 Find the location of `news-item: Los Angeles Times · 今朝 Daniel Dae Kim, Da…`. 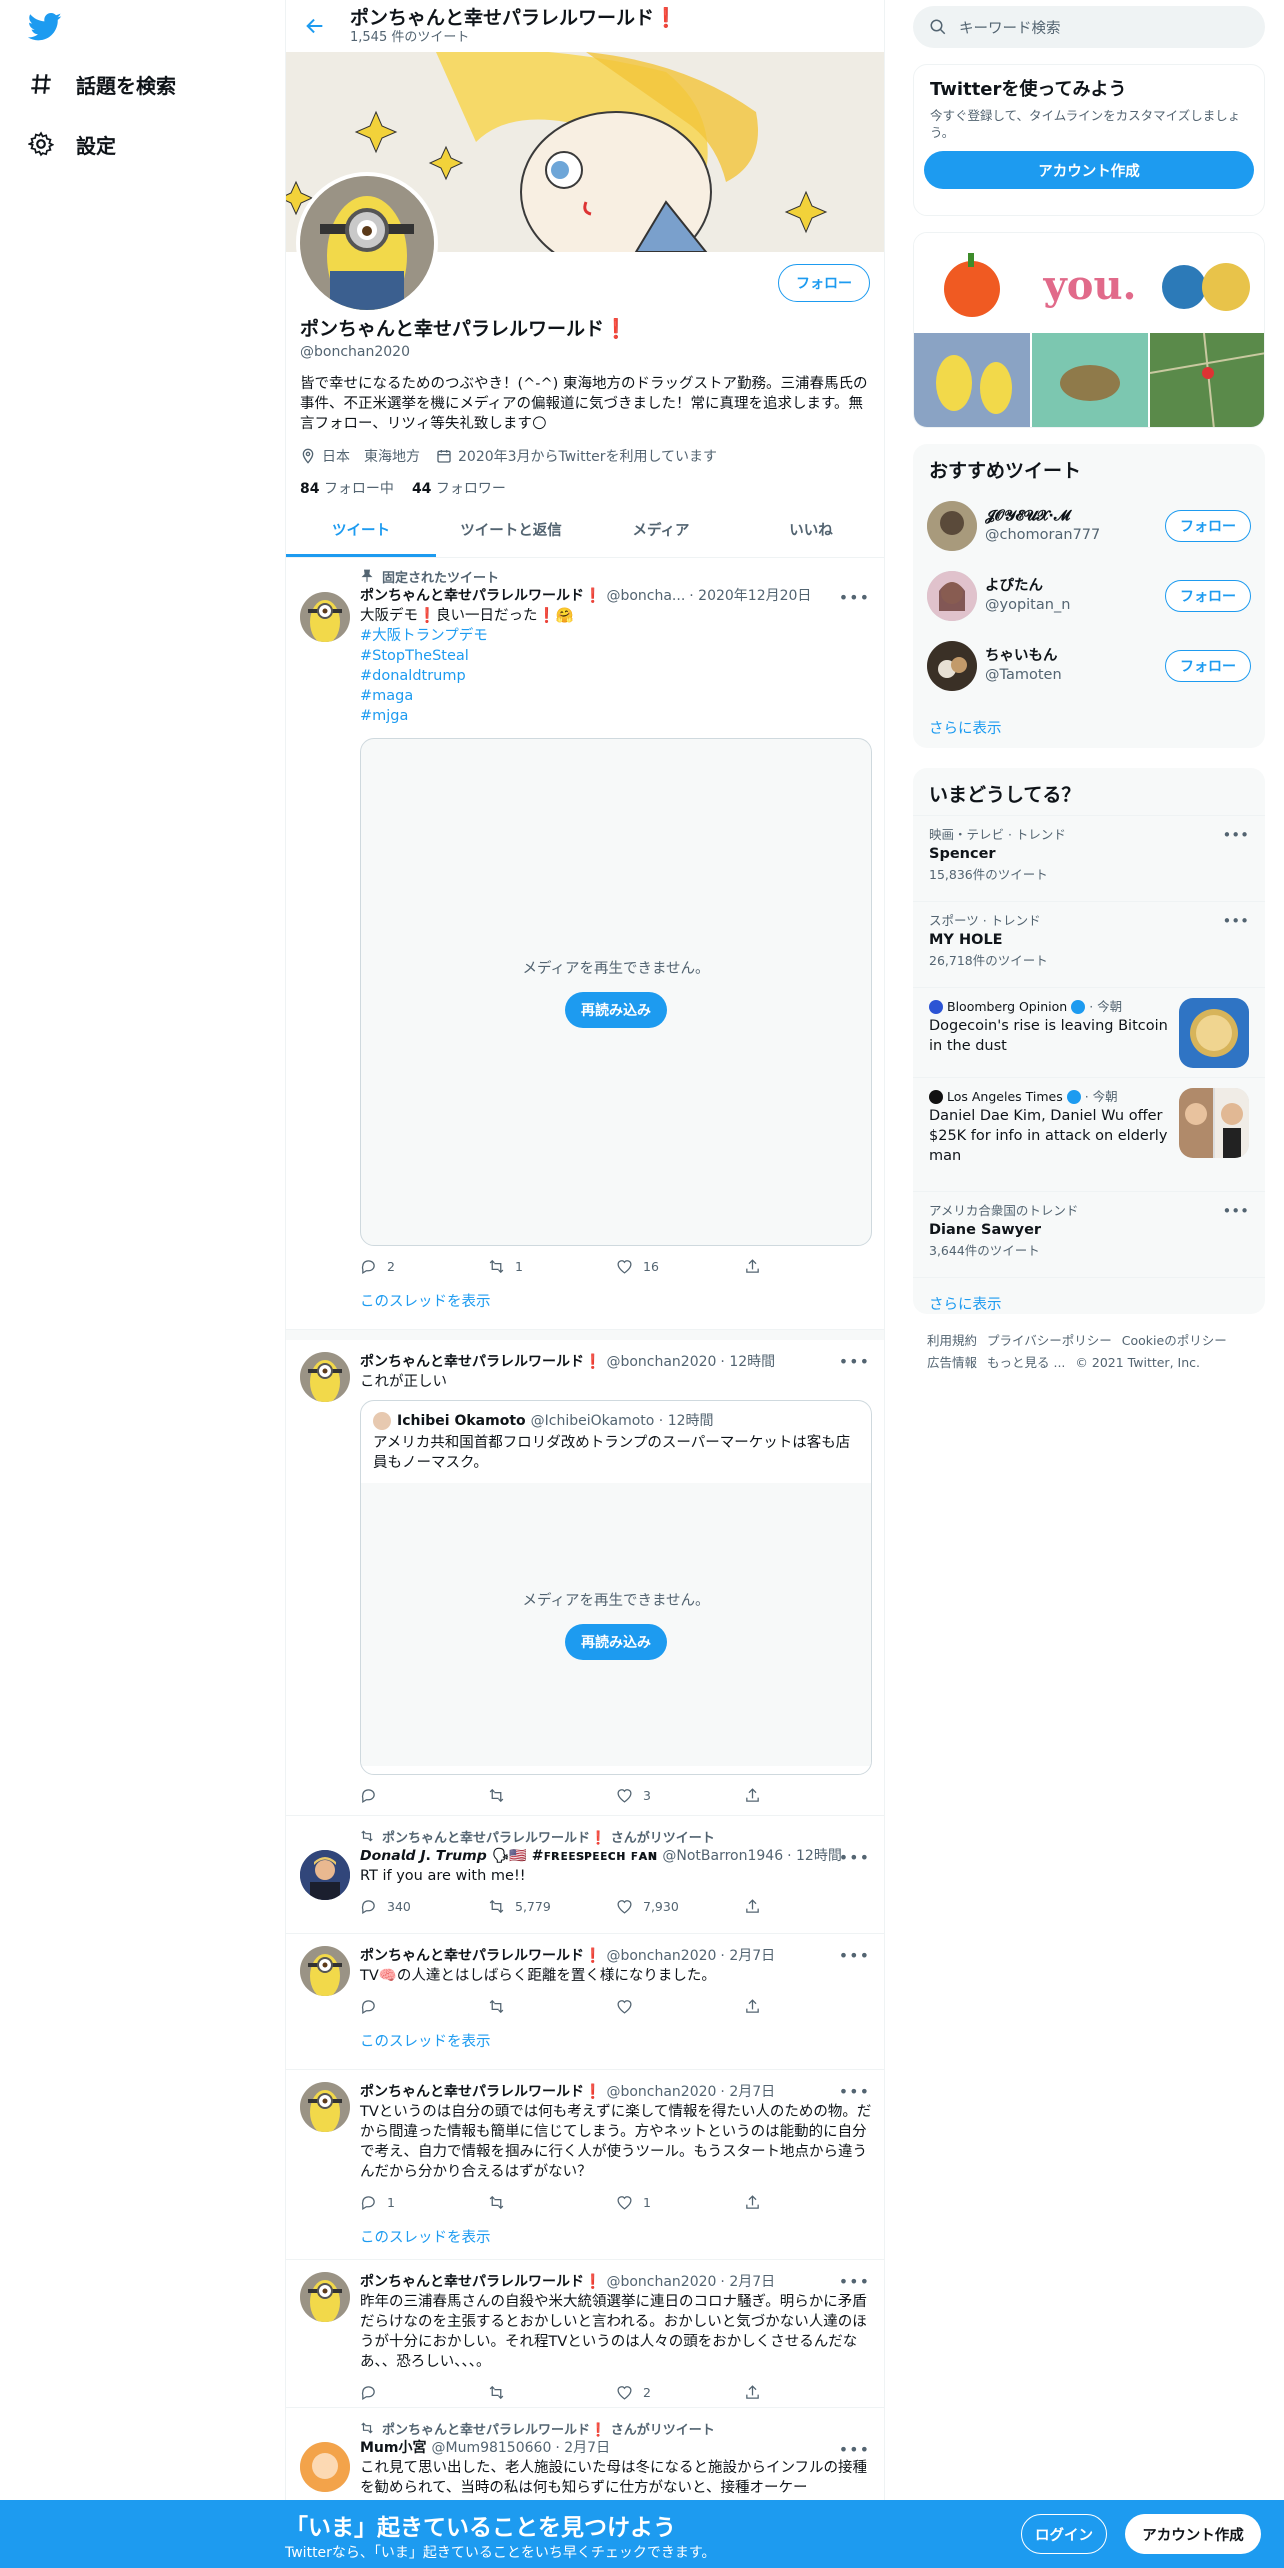

news-item: Los Angeles Times · 今朝 Daniel Dae Kim, Da… is located at coordinates (1089, 1134).